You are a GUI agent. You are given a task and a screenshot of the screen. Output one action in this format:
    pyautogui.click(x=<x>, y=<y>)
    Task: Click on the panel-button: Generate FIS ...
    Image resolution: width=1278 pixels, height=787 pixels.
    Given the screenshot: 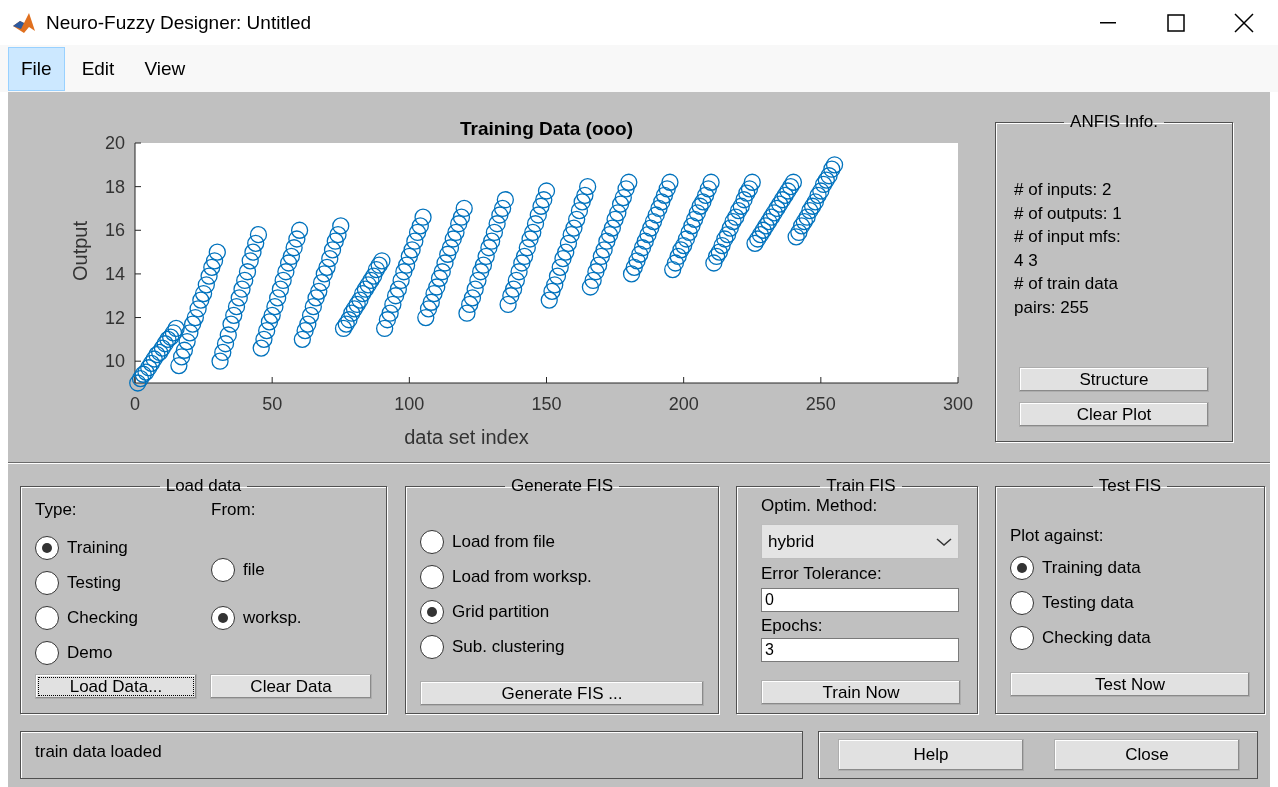 What is the action you would take?
    pyautogui.click(x=562, y=693)
    